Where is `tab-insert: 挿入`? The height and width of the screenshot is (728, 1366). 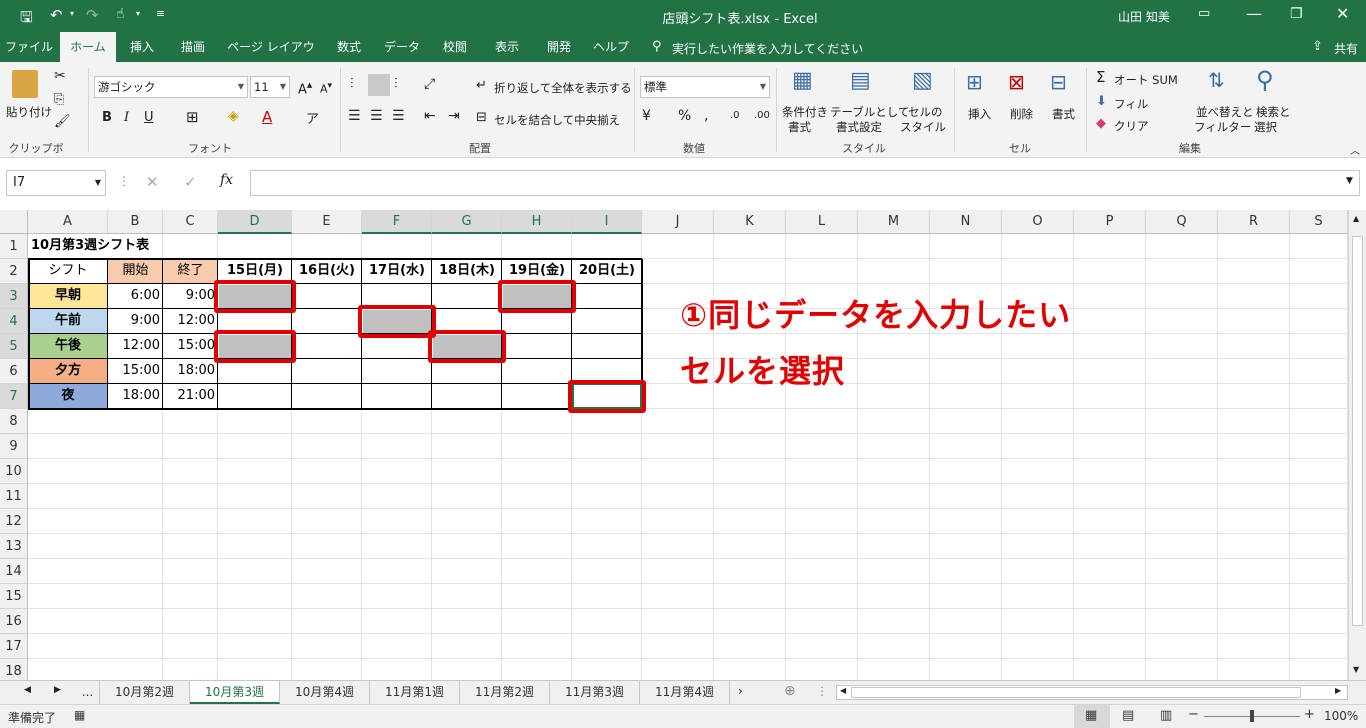 tab-insert: 挿入 is located at coordinates (142, 47).